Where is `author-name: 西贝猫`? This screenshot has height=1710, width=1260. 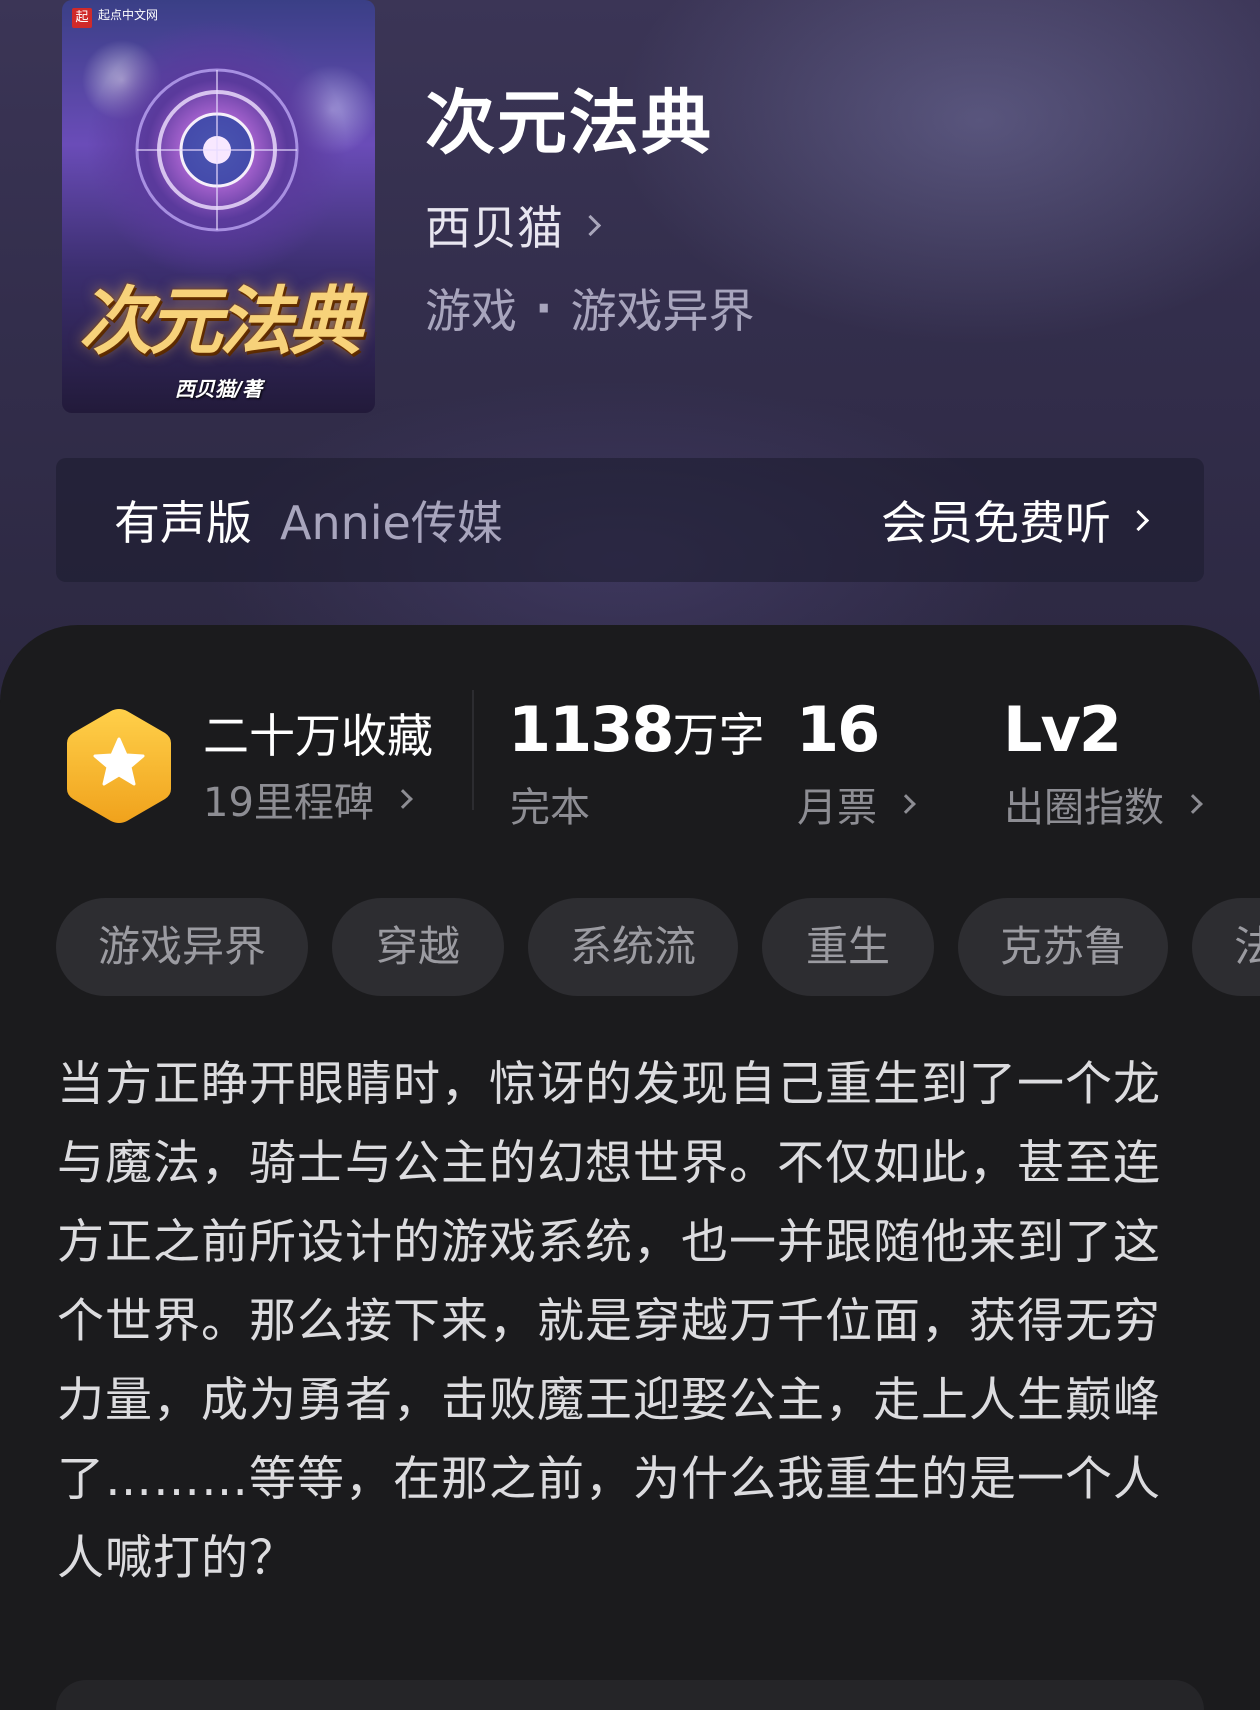
author-name: 西贝猫 is located at coordinates (494, 228).